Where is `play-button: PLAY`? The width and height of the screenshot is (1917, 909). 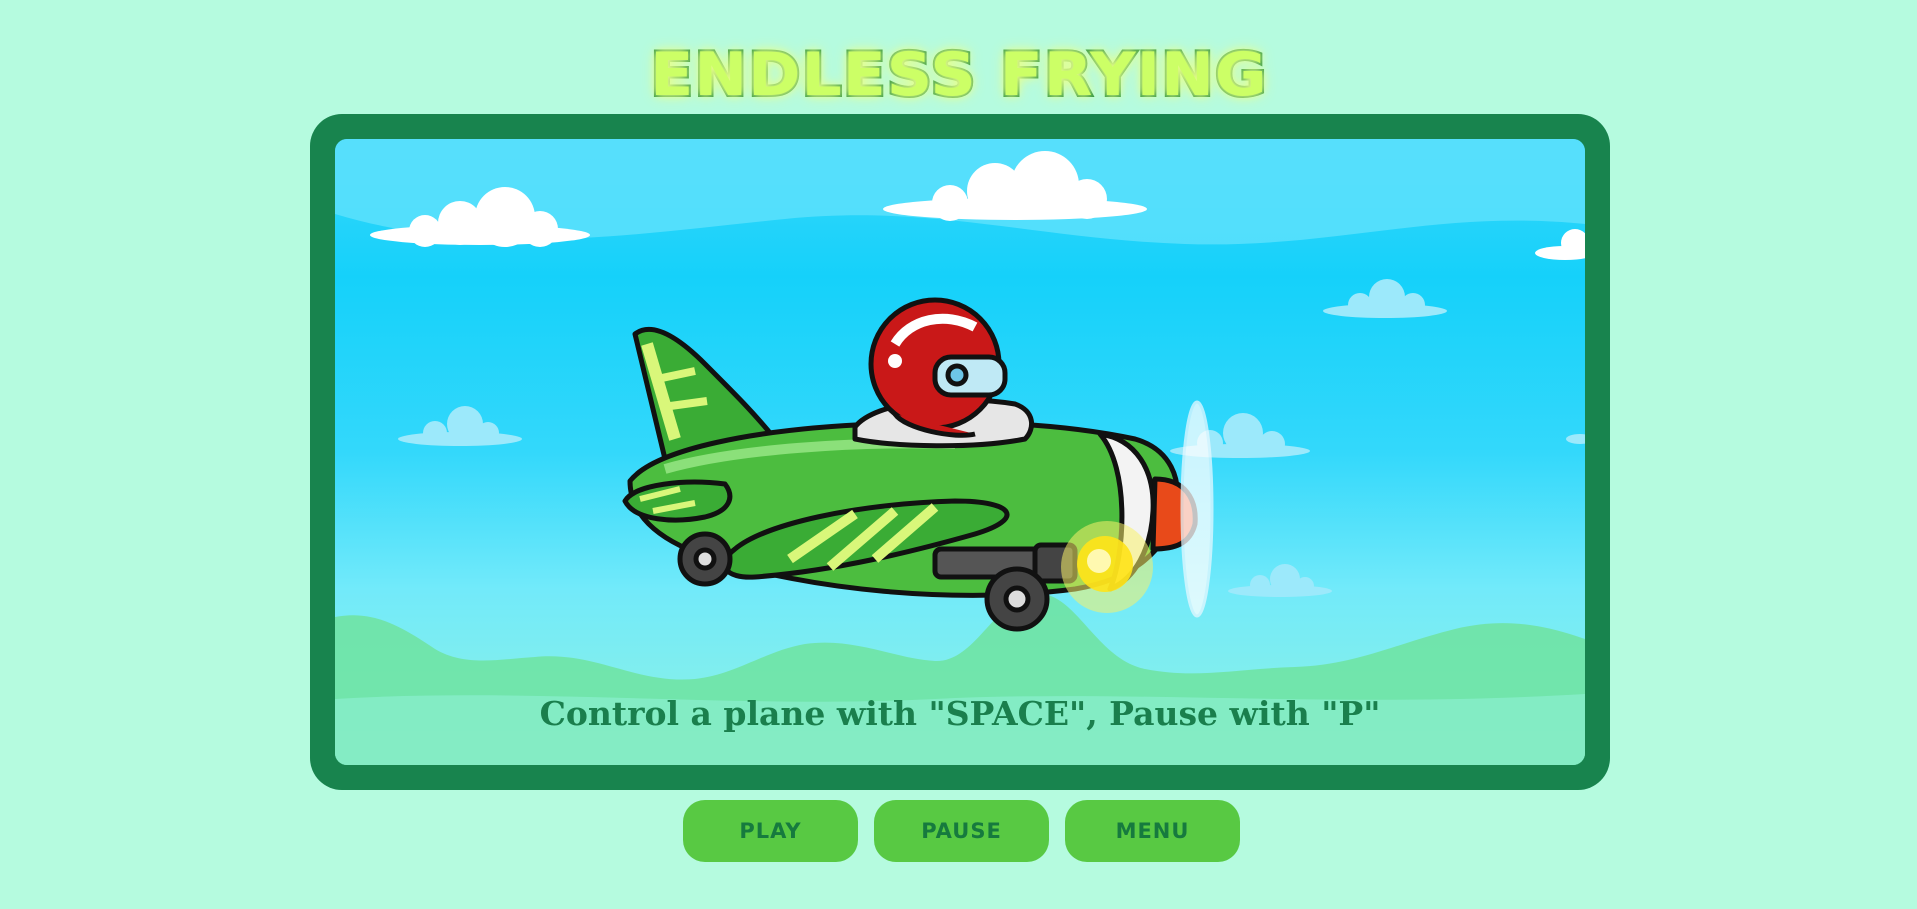 play-button: PLAY is located at coordinates (770, 831).